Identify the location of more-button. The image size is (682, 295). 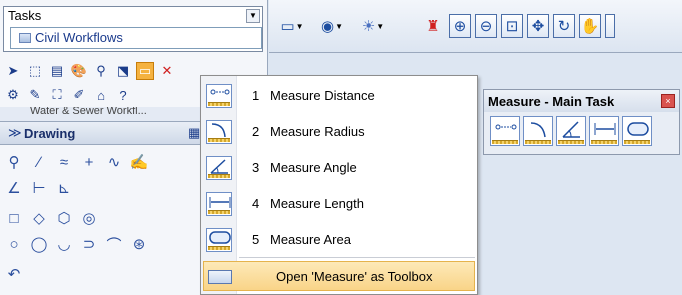
(610, 26).